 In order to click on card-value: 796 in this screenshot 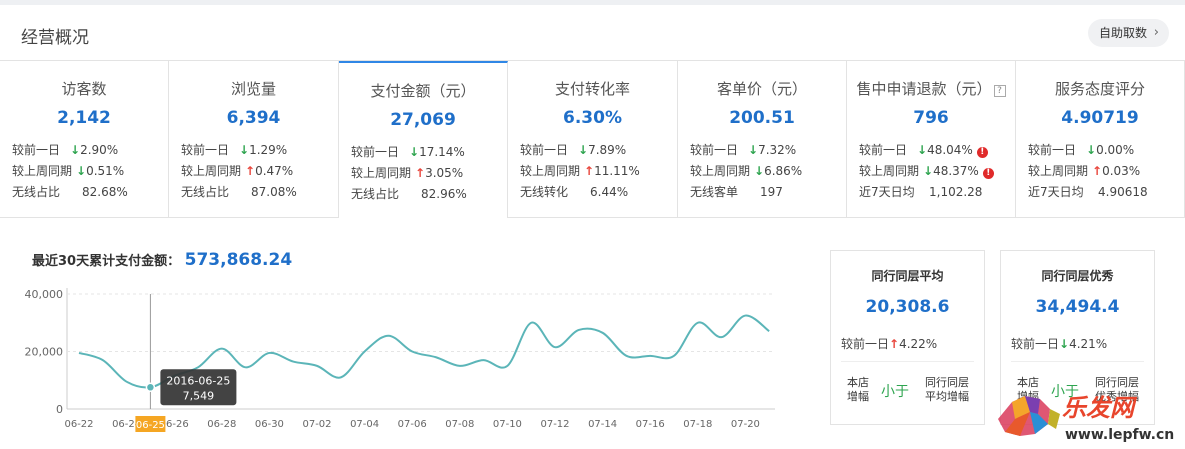, I will do `click(931, 118)`.